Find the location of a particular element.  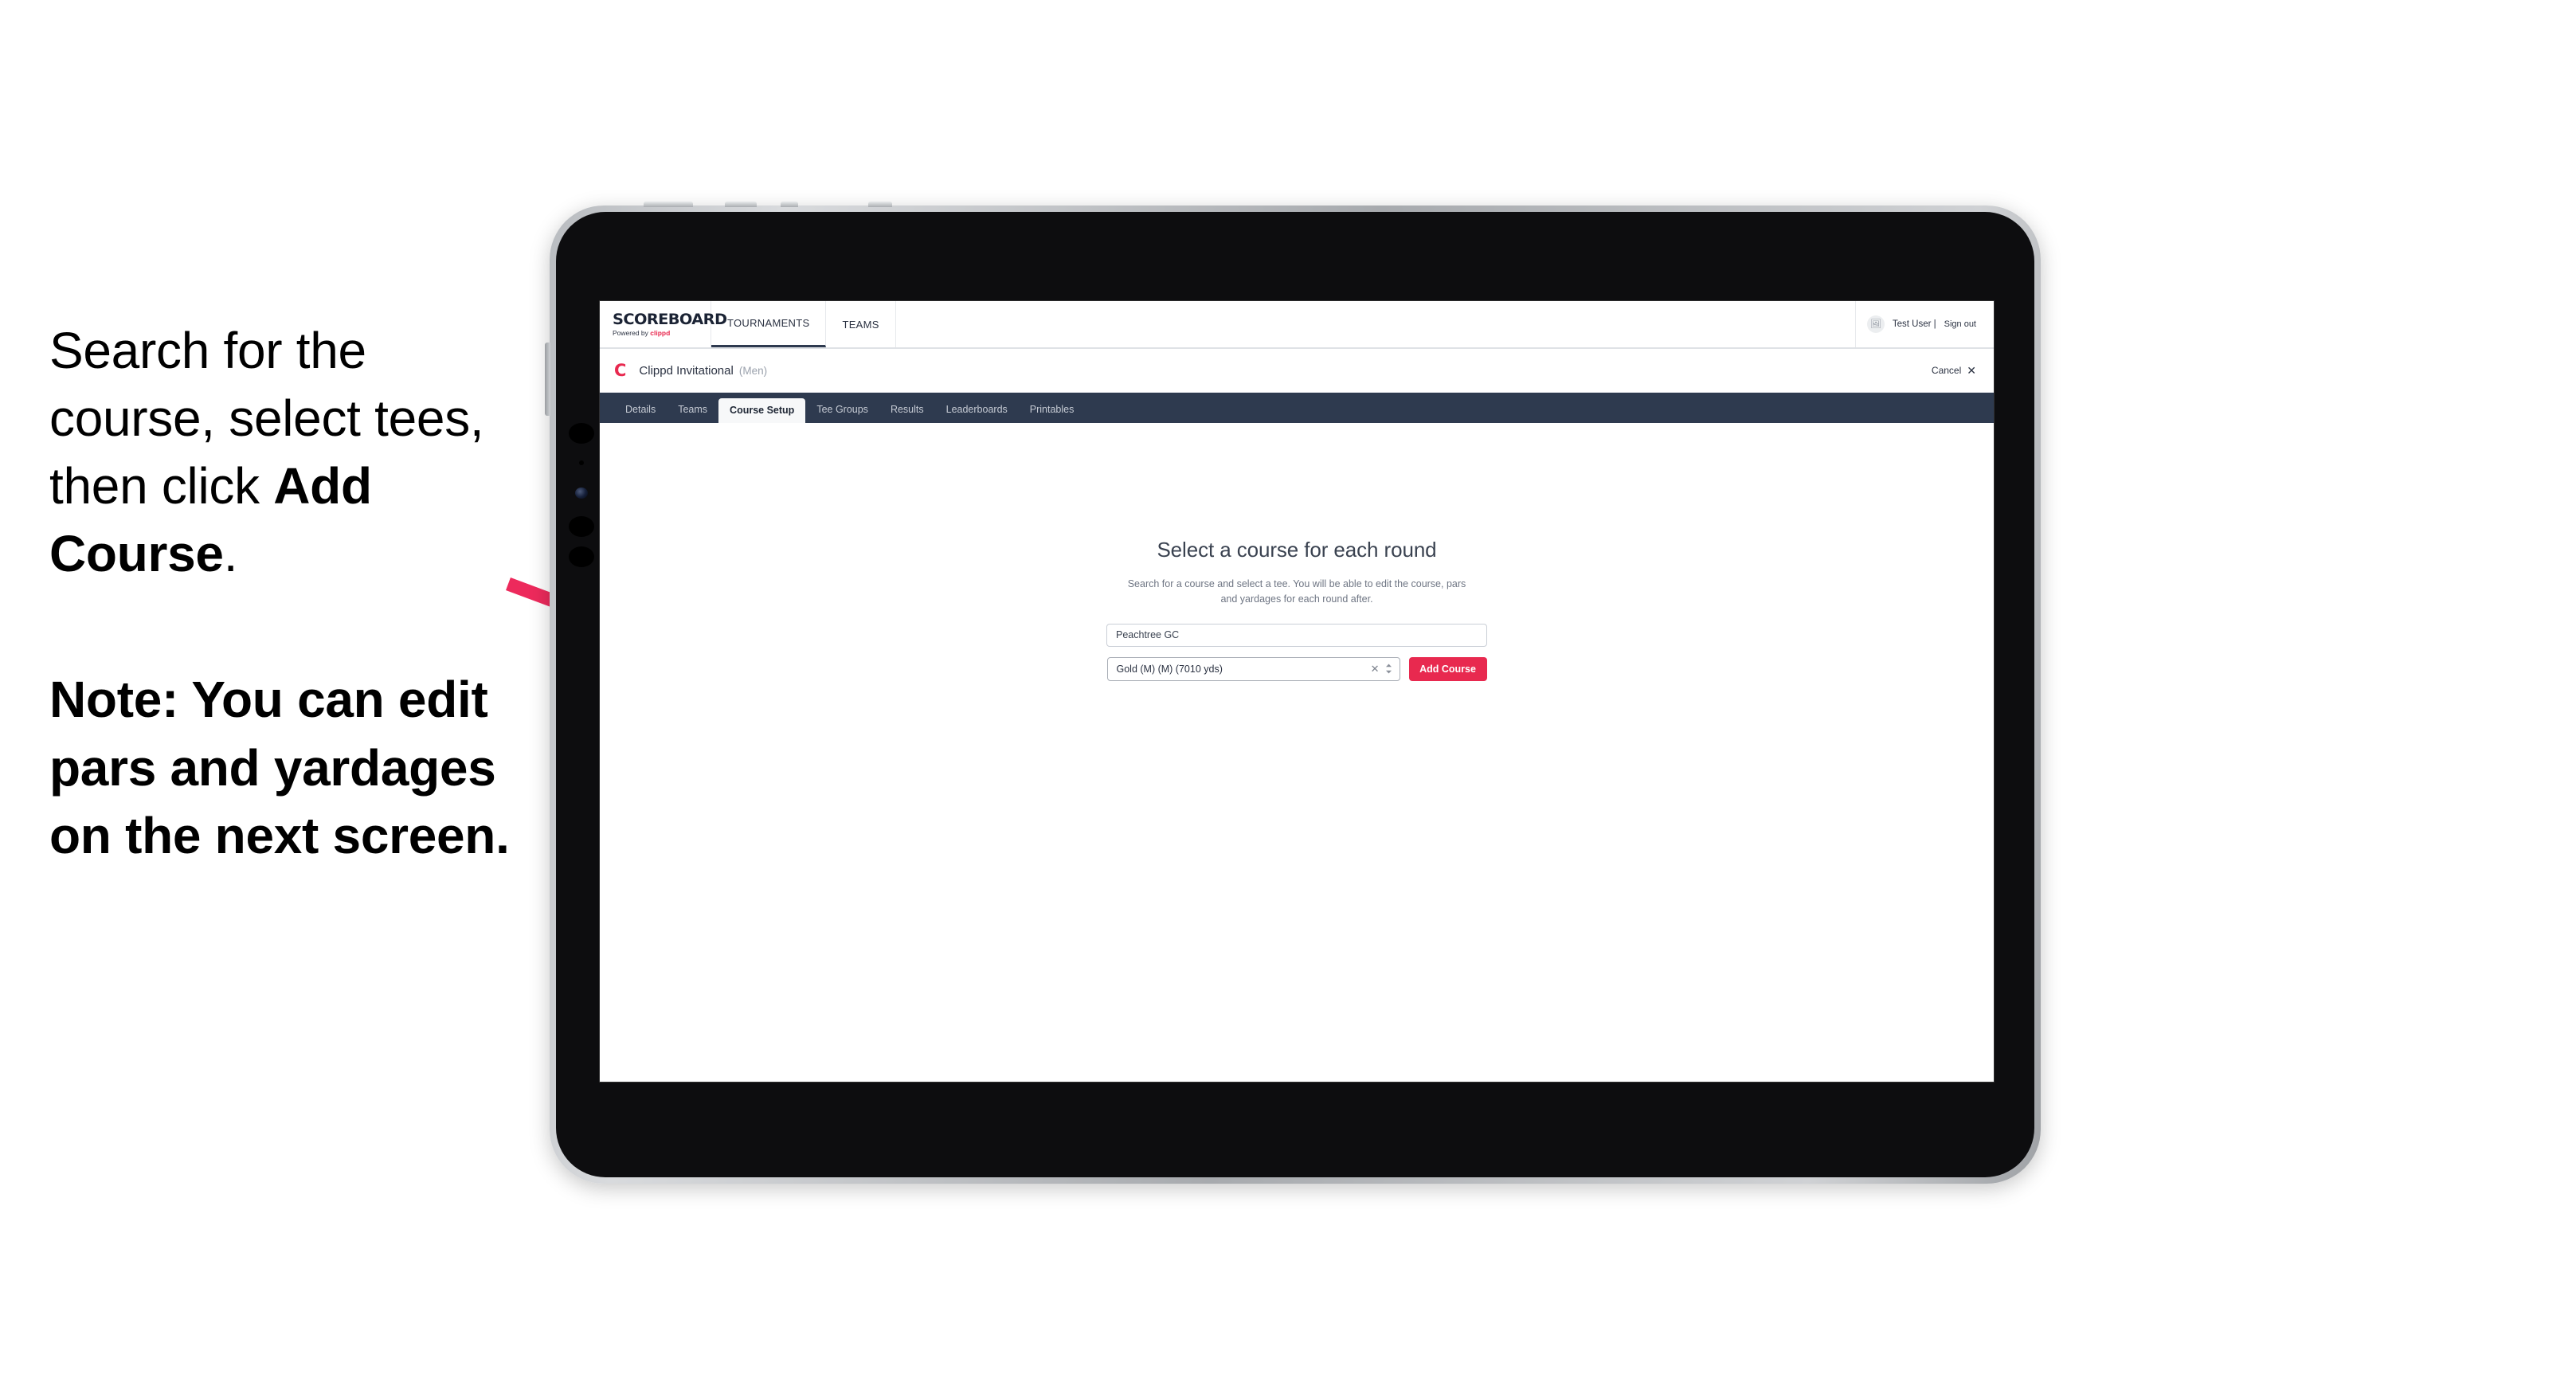

brand-wordmark: SCOREBOARD is located at coordinates (670, 319).